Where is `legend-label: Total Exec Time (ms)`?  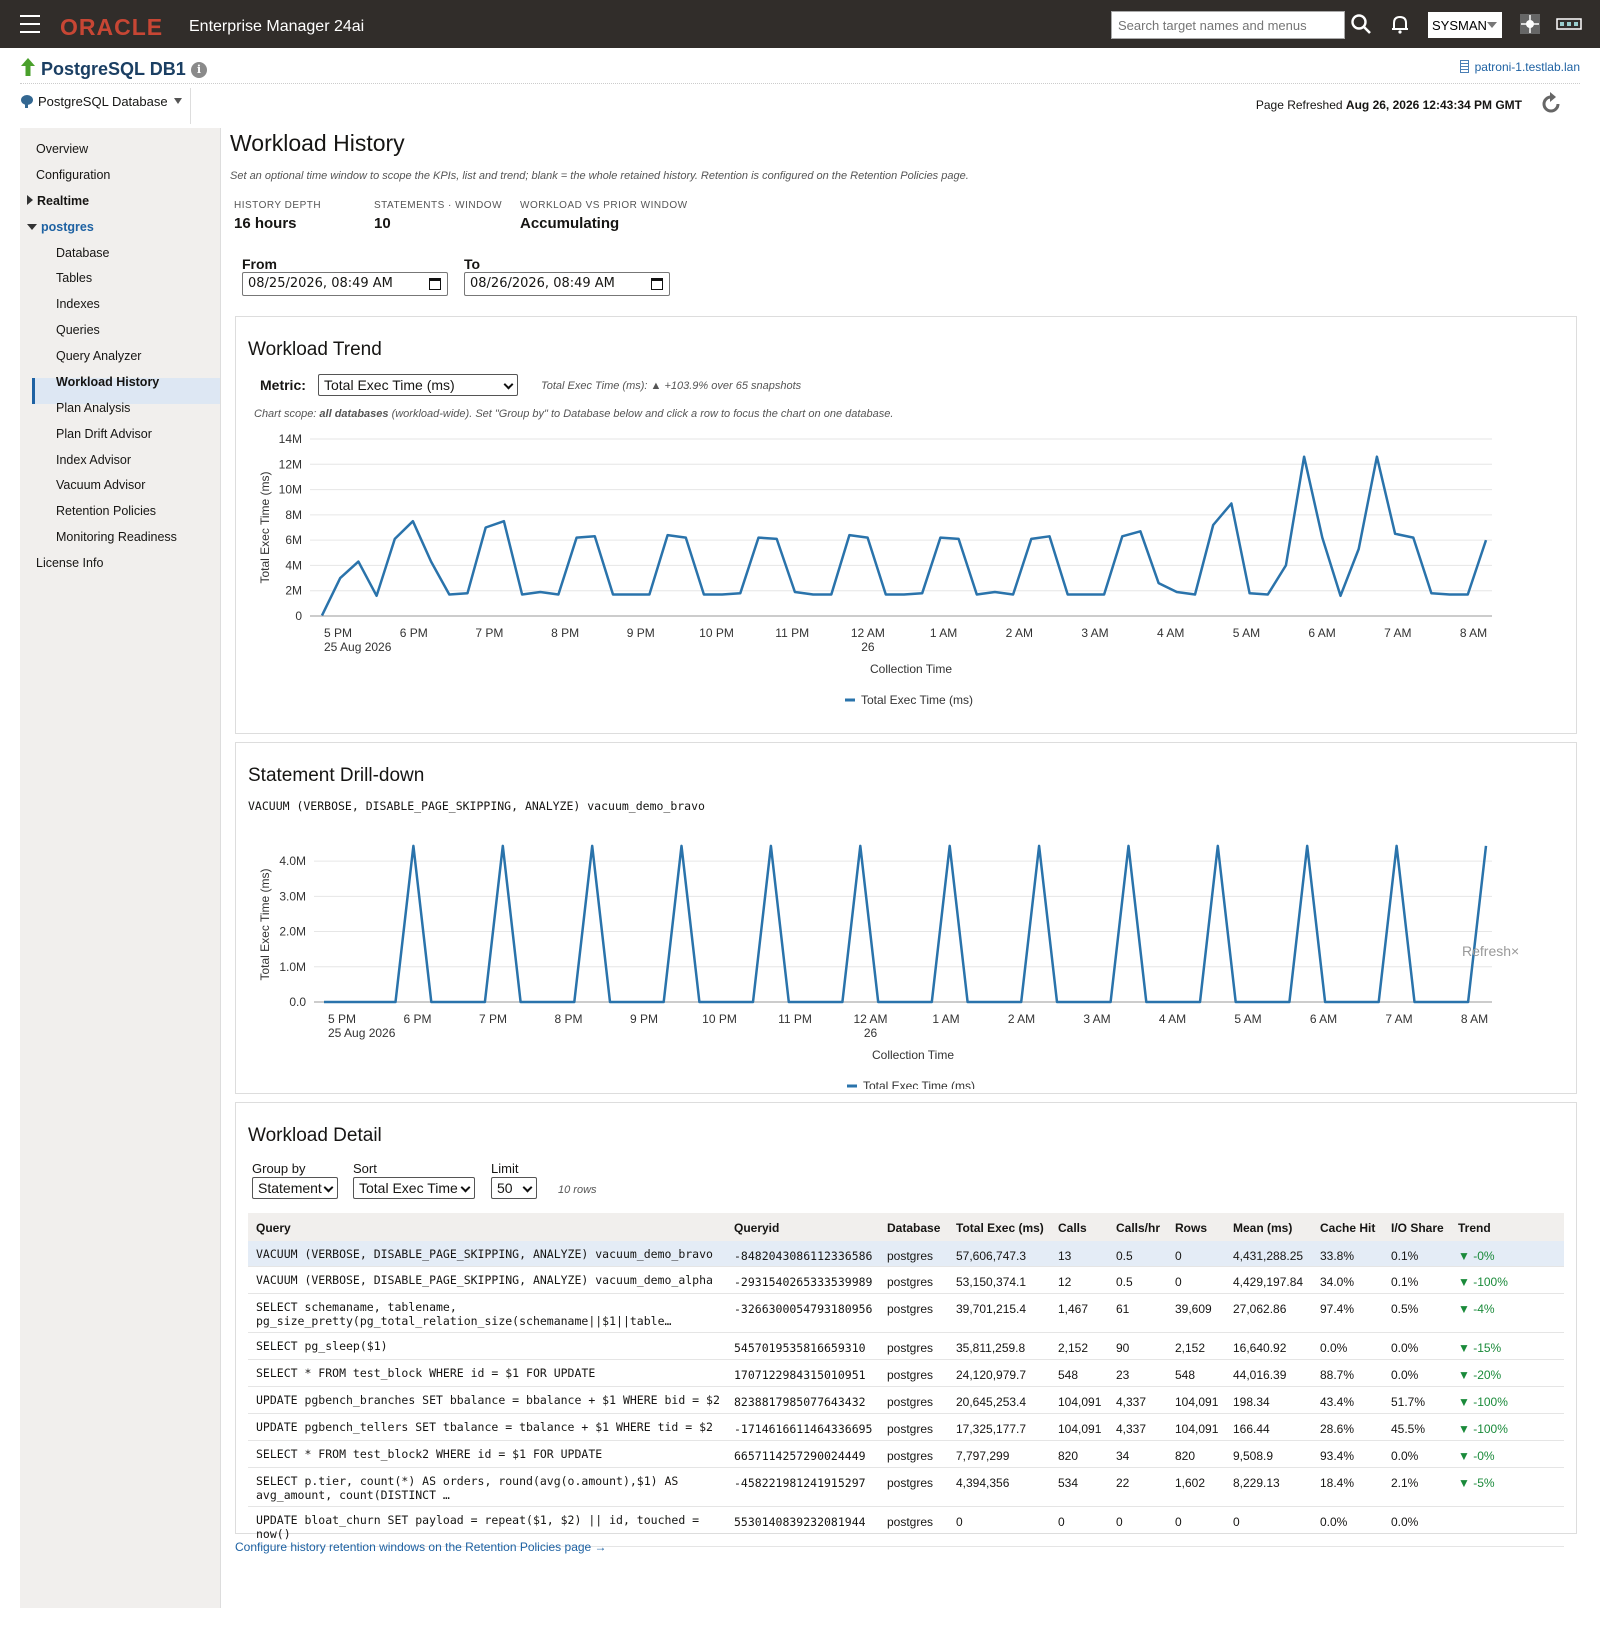 legend-label: Total Exec Time (ms) is located at coordinates (917, 700).